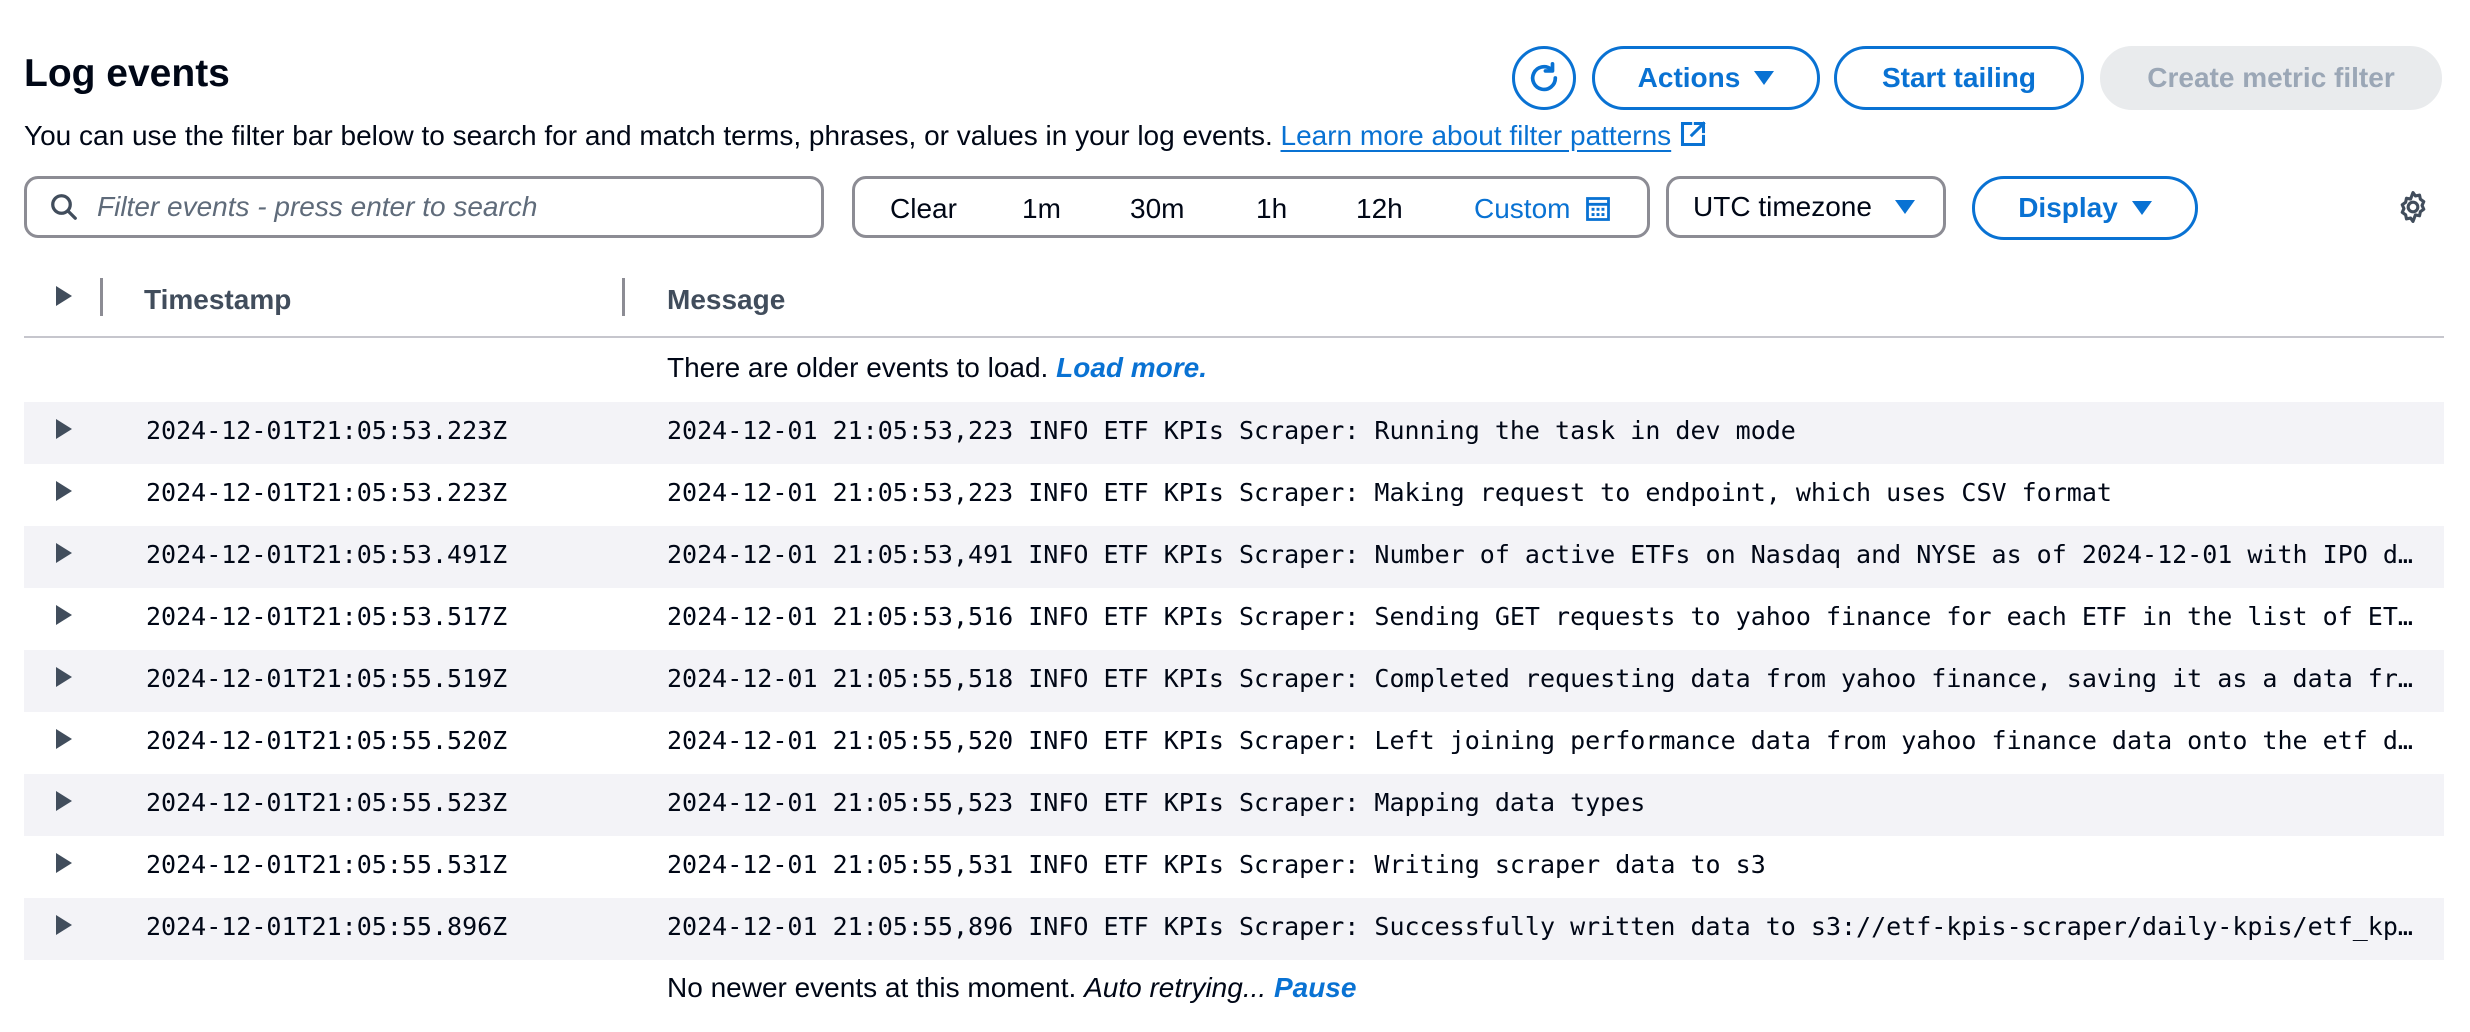  I want to click on actions-button: Actions, so click(1706, 78).